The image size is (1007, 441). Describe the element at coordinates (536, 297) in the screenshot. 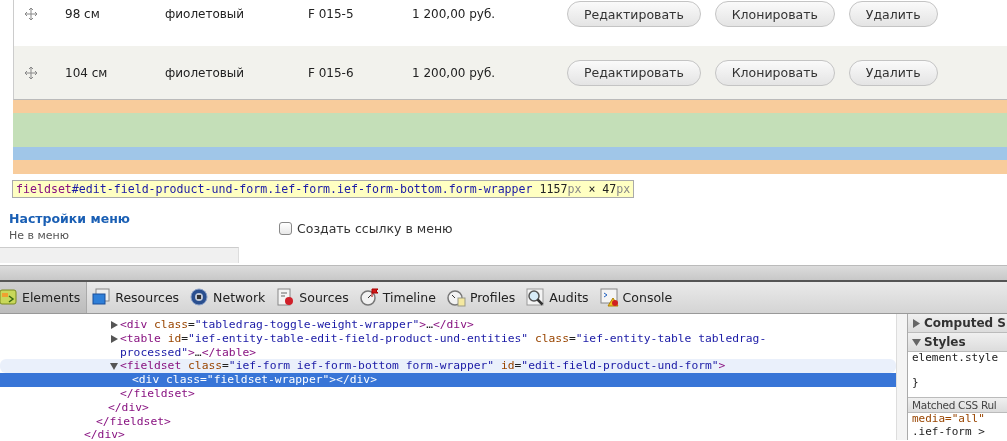

I see `magnifier-icon` at that location.